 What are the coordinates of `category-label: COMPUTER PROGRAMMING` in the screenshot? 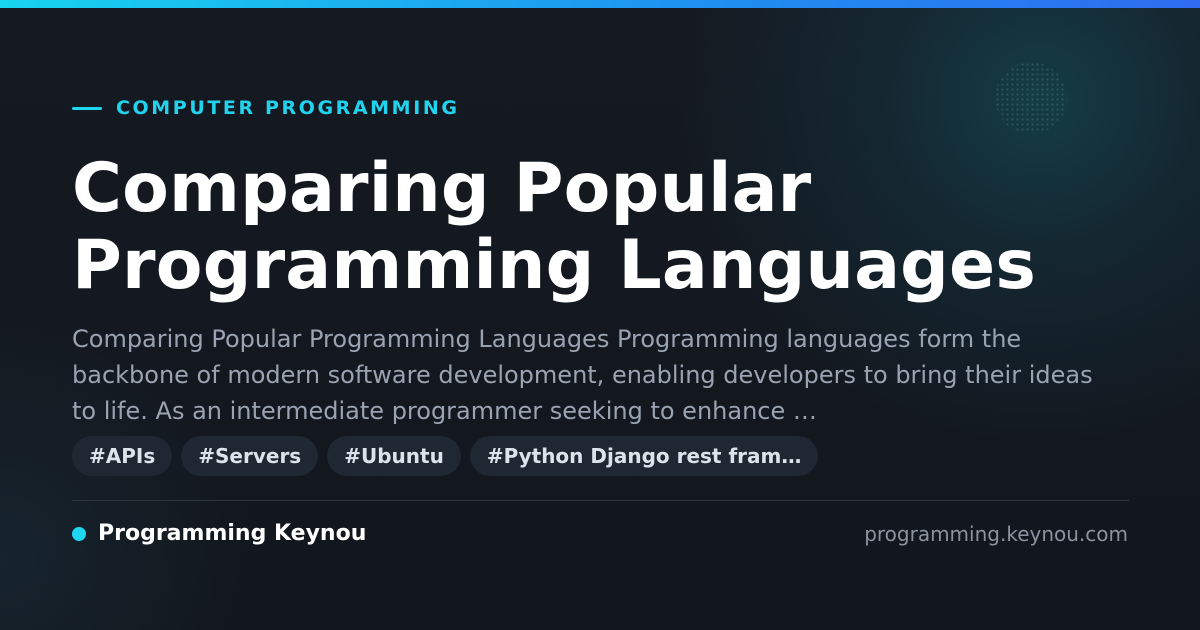 It's located at (288, 108).